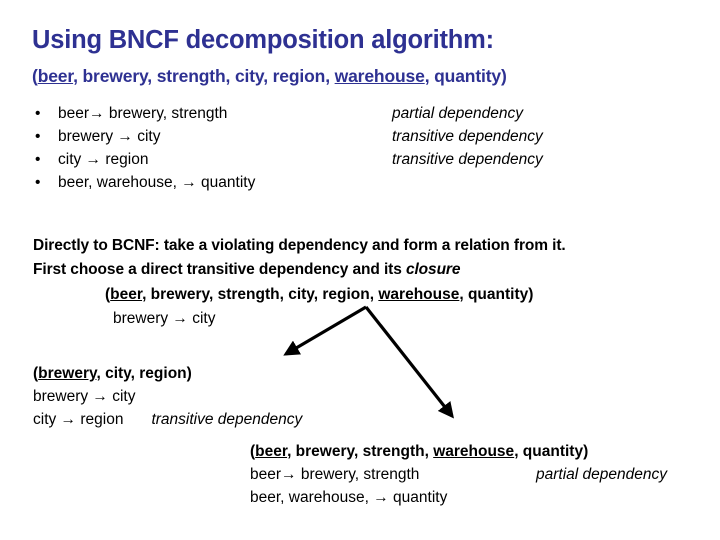 Image resolution: width=720 pixels, height=540 pixels. What do you see at coordinates (260, 294) in the screenshot?
I see `source-attributes-middle: , brewery, strength, city, region,` at bounding box center [260, 294].